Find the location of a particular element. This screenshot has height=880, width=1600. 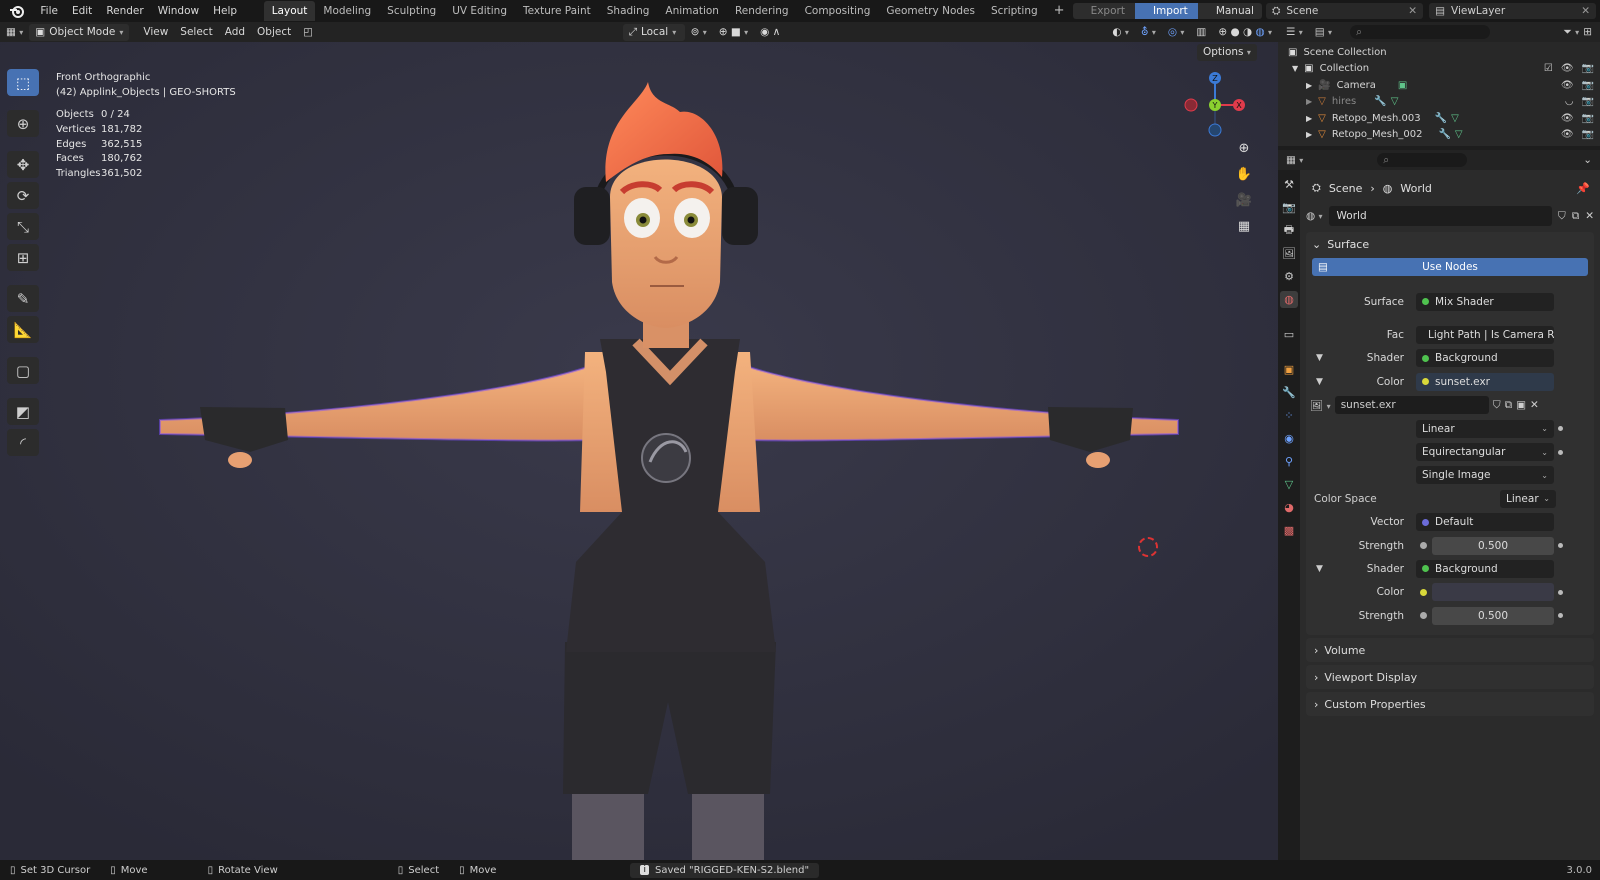

gizmo-toggle-icon: ⛢ ▾ is located at coordinates (1148, 32).